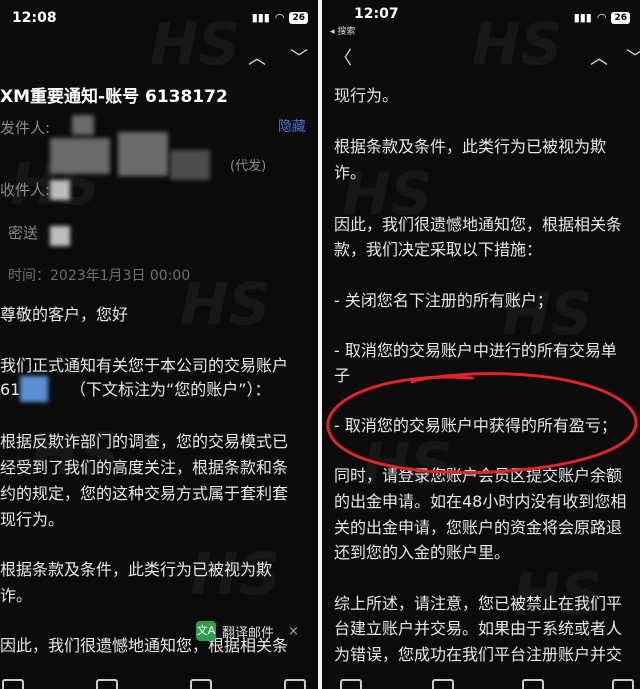 Image resolution: width=640 pixels, height=689 pixels. I want to click on body-line: 因此，我们很遗憾地通知您，根据相关条, so click(478, 224).